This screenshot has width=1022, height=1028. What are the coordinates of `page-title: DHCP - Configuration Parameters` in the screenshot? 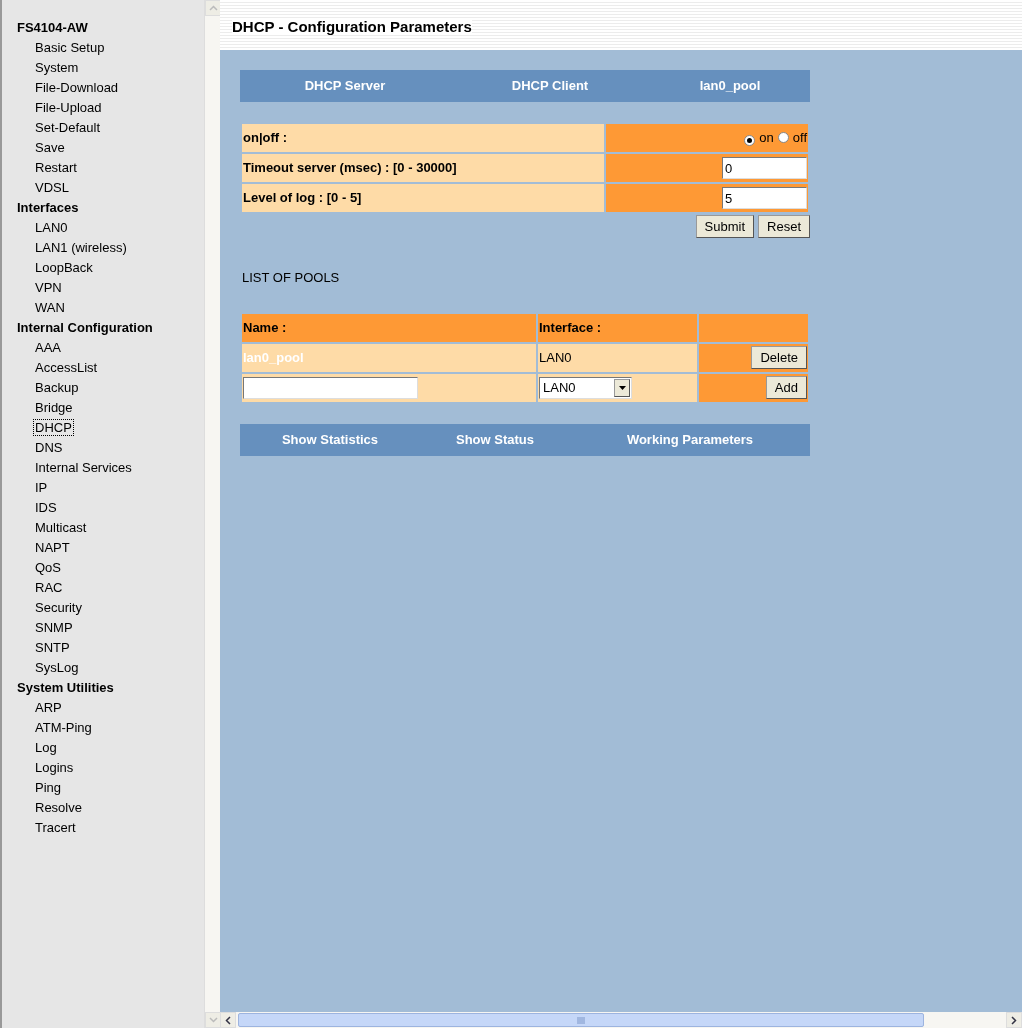 It's located at (352, 26).